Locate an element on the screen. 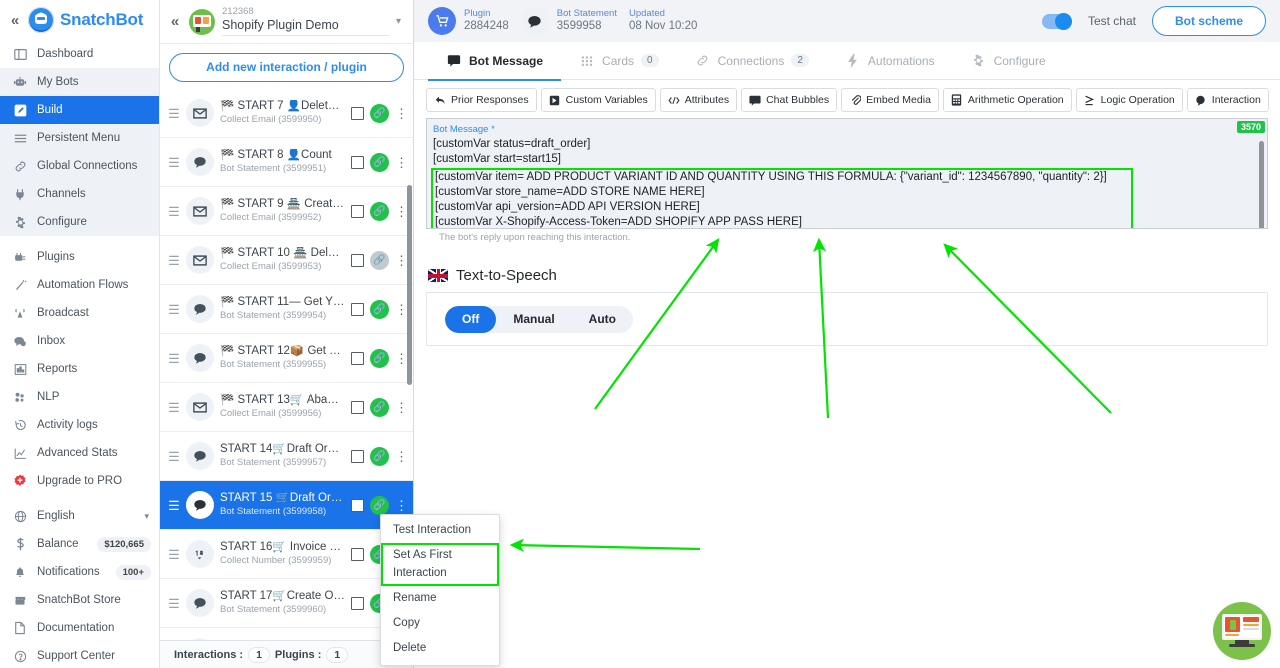  sidebar-item-advanced-stats: Advanced Stats is located at coordinates (79, 453).